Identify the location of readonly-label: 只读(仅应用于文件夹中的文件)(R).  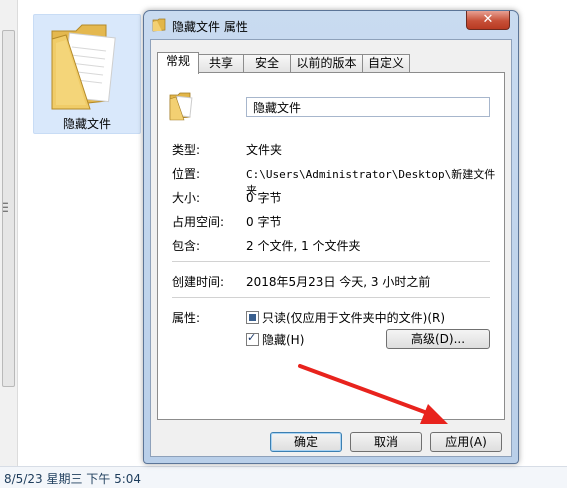
(353, 317).